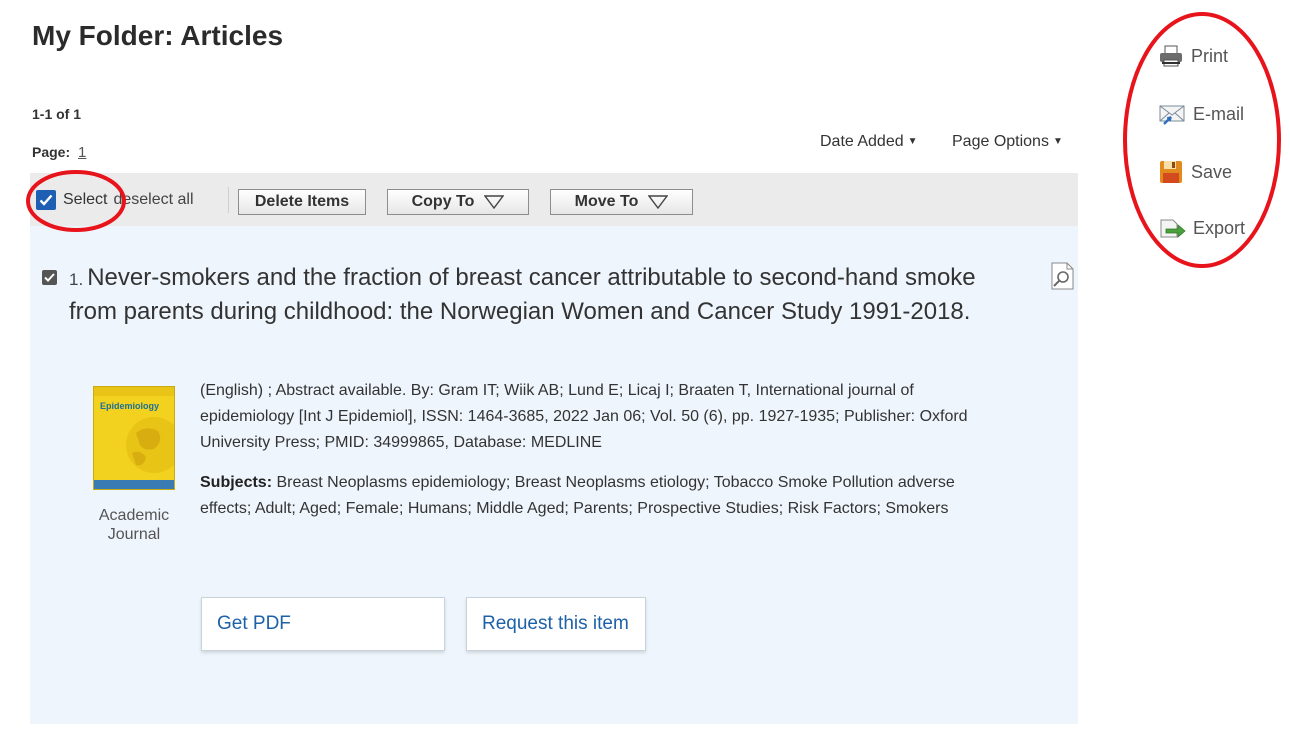 The height and width of the screenshot is (733, 1290). Describe the element at coordinates (236, 482) in the screenshot. I see `subjects-label: Subjects:` at that location.